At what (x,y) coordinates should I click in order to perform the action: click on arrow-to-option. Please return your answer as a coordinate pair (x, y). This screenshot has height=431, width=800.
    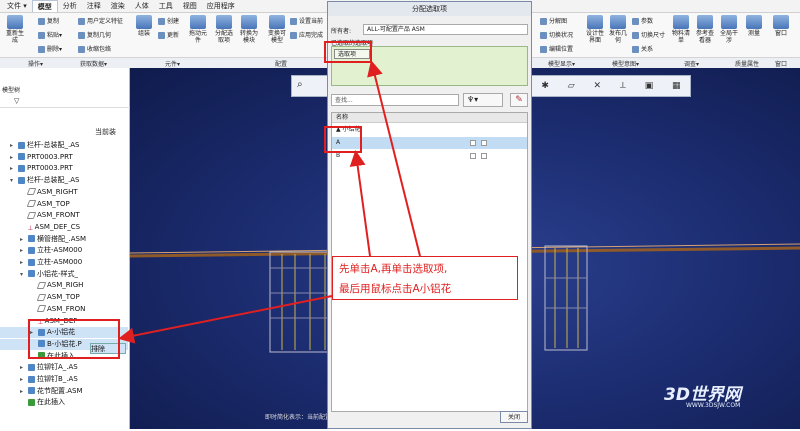
    Looking at the image, I should click on (394, 158).